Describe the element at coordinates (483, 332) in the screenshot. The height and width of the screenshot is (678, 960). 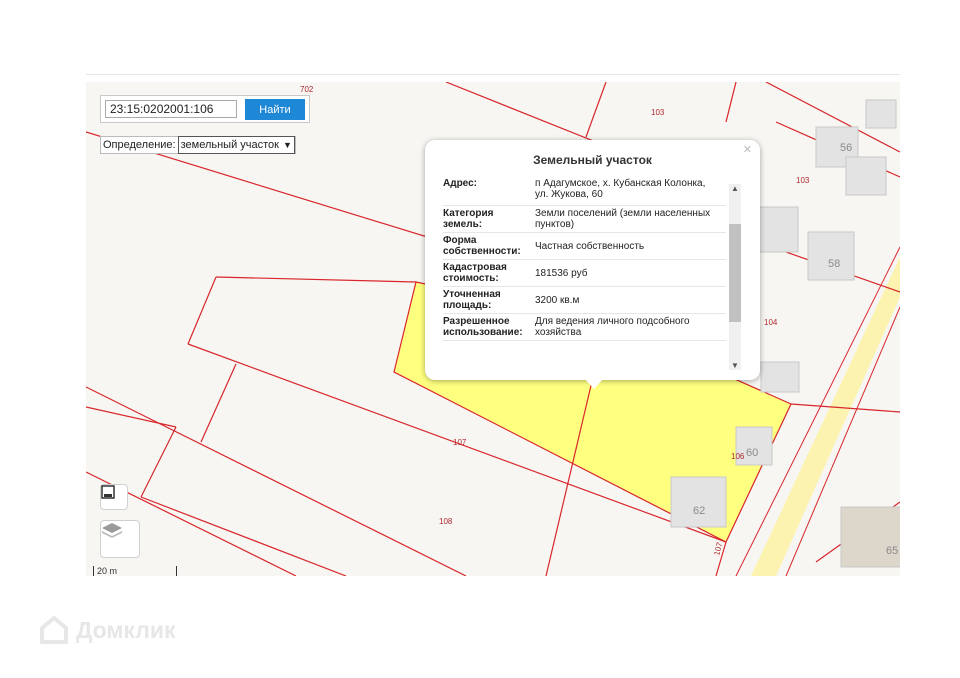
I see `row-key: использование:` at that location.